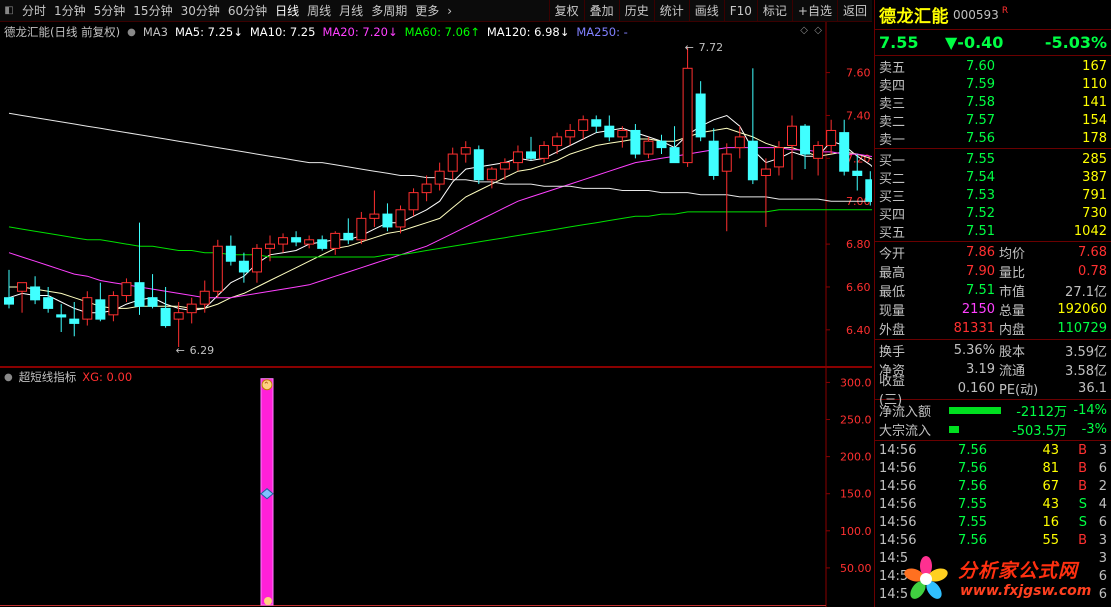  I want to click on tick-side: S, so click(1082, 504).